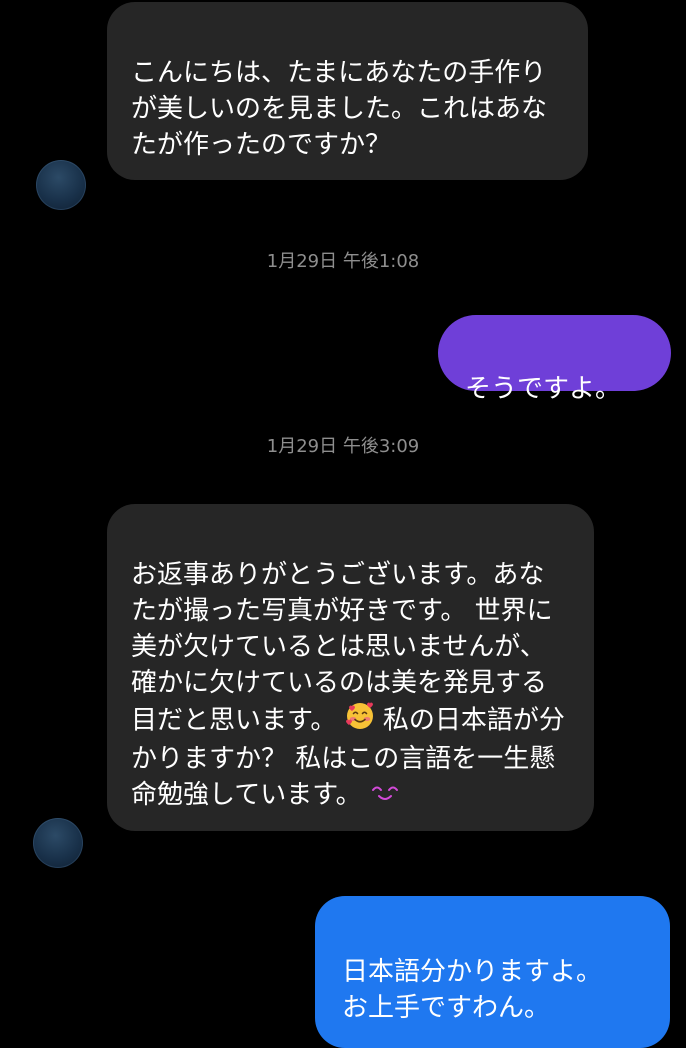  I want to click on smiling-face-with-hearts-icon, so click(360, 721).